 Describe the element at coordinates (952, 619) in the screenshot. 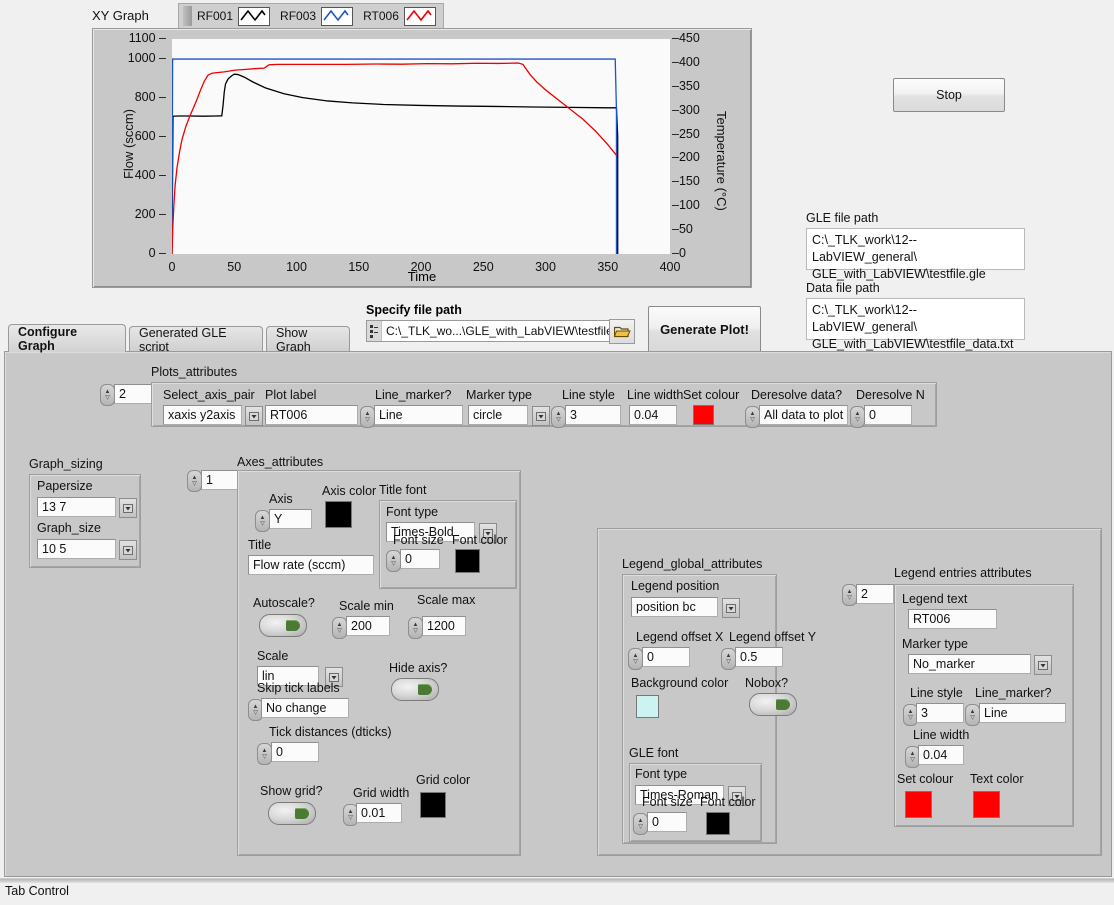

I see `legend-text-input: RT006` at that location.